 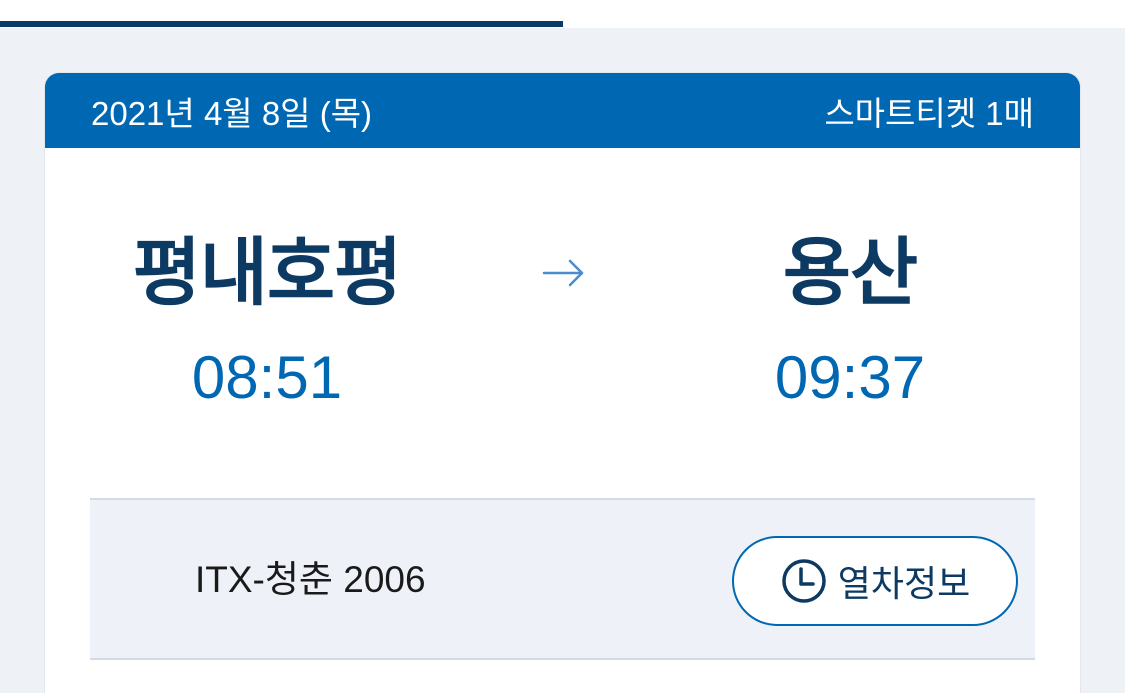 I want to click on departure-time: 08:51, so click(x=267, y=377).